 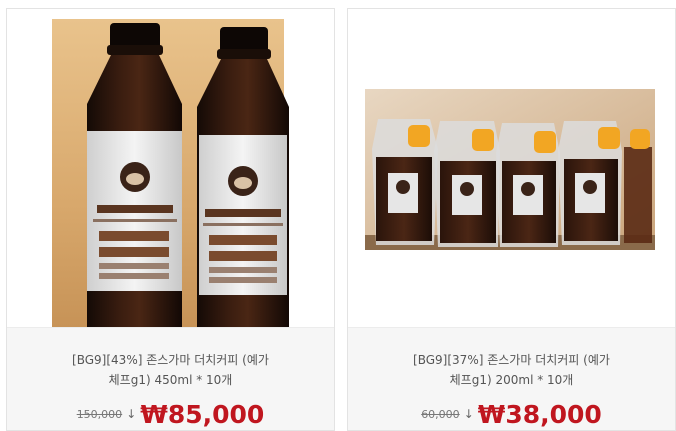 I want to click on product-title-line1: [BG9][43%] 존스가마 더치커피 (예가, so click(x=170, y=360).